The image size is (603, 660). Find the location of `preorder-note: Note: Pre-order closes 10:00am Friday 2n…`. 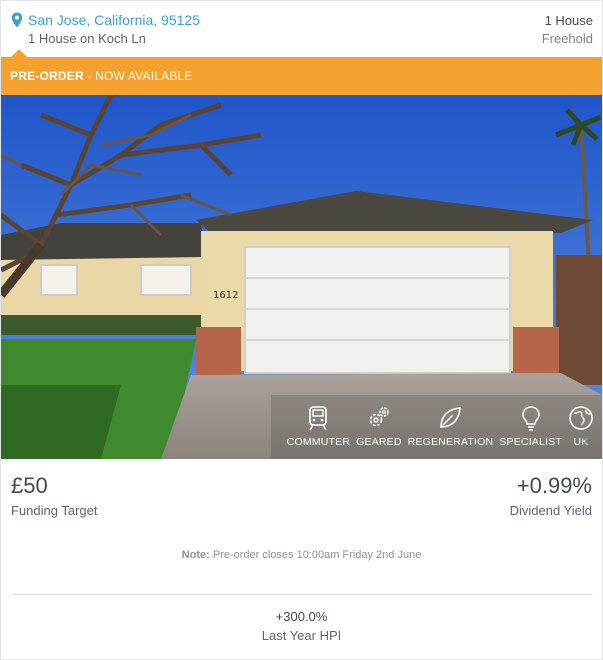

preorder-note: Note: Pre-order closes 10:00am Friday 2n… is located at coordinates (301, 555).